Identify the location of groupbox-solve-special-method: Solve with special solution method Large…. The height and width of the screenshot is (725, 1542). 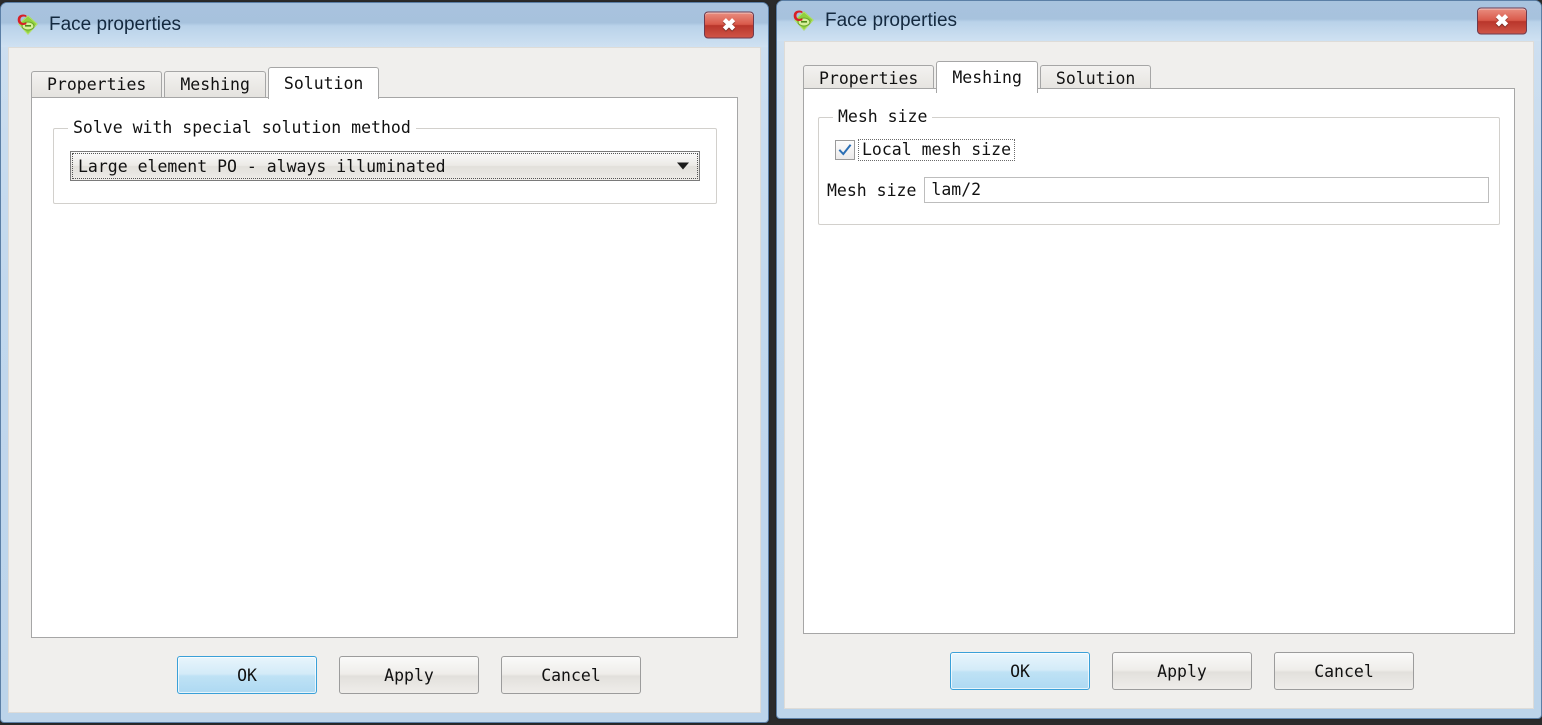
(385, 161).